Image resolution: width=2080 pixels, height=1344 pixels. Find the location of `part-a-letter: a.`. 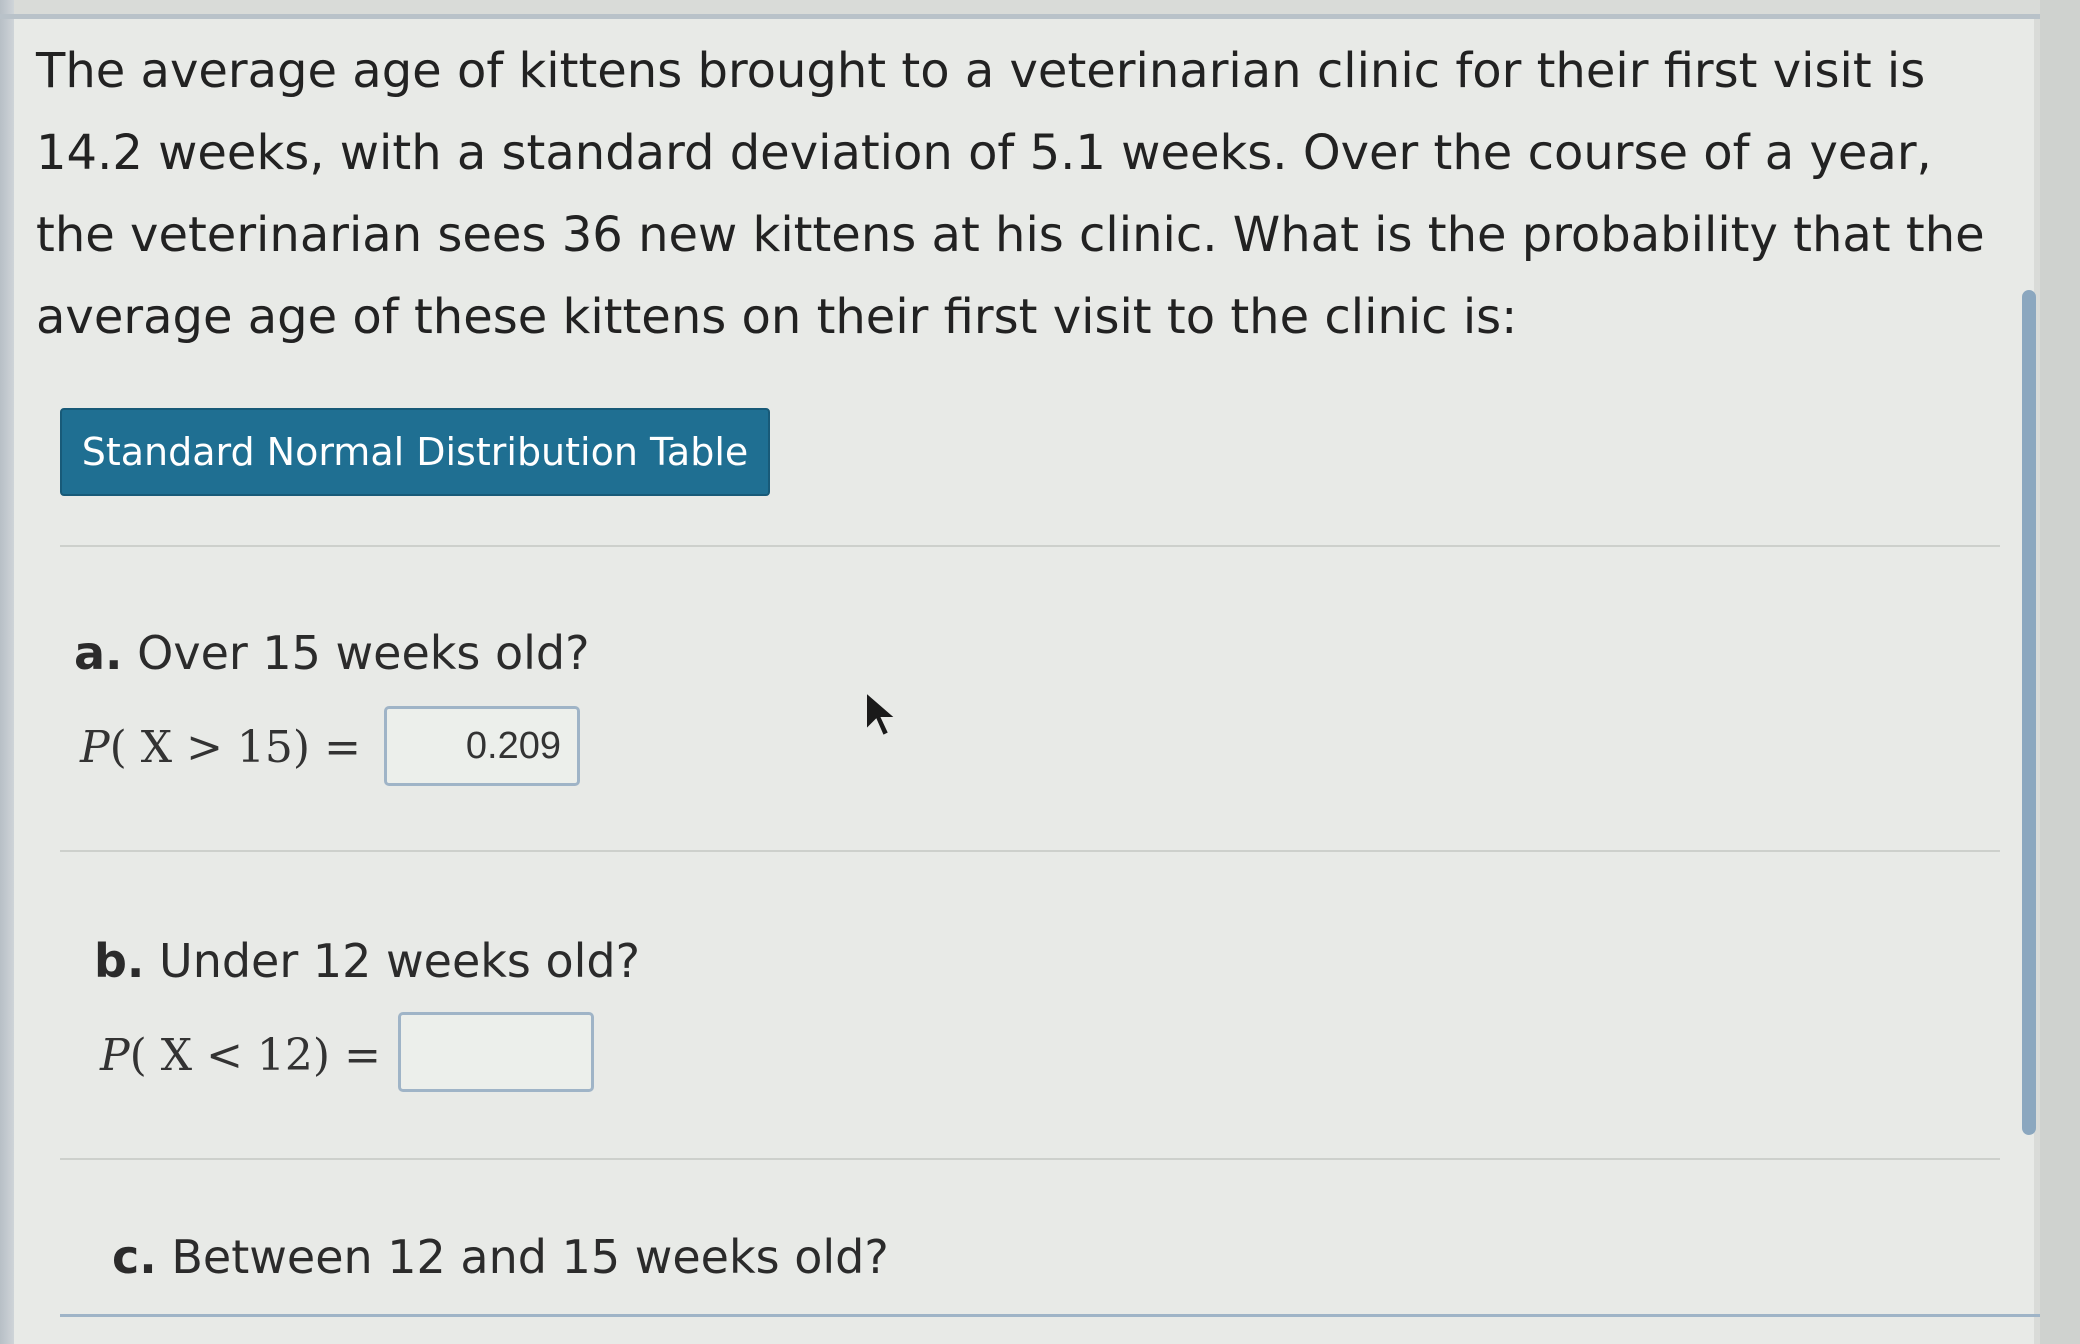

part-a-letter: a. is located at coordinates (98, 653).